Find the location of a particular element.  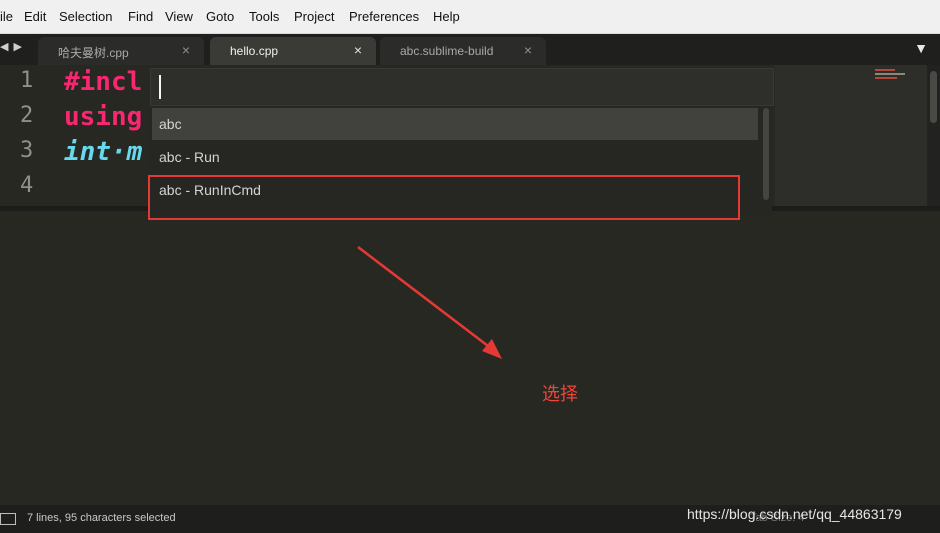

editor-scrollbar is located at coordinates (933, 136).